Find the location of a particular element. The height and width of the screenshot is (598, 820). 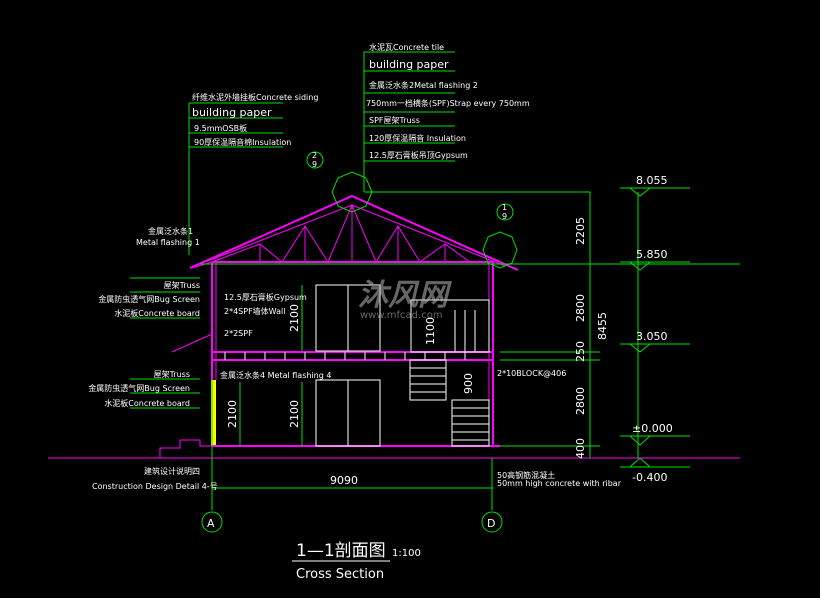

drawing-title: 1—1剖面图 1:100 Cross Section is located at coordinates (356, 561).